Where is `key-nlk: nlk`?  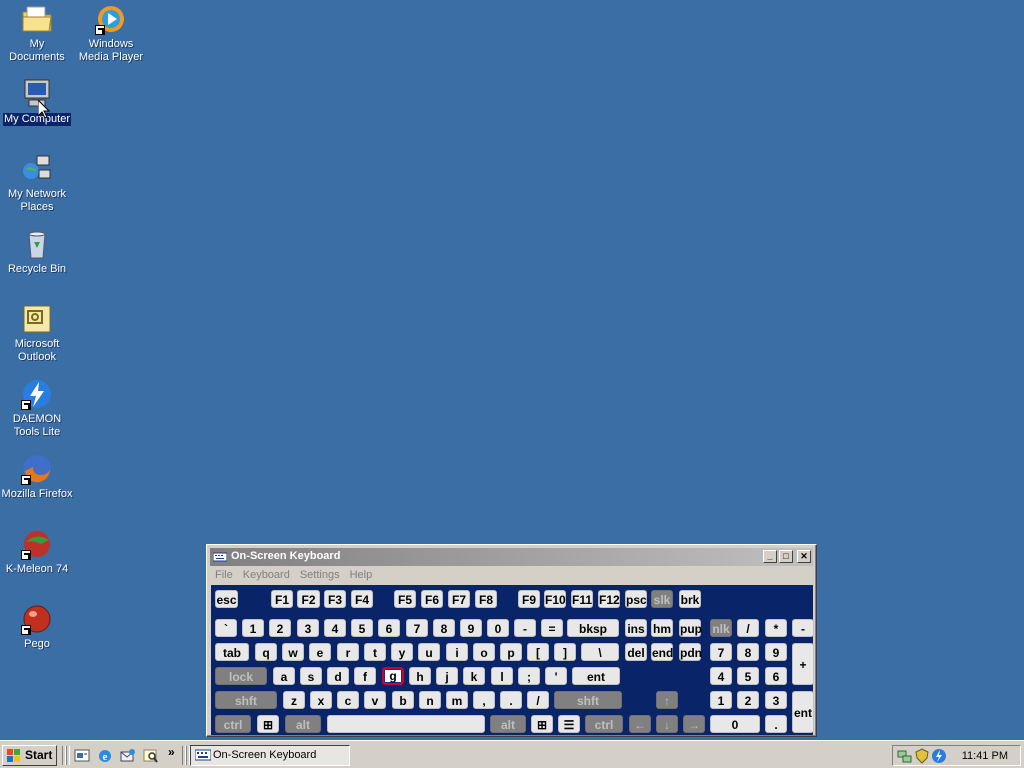
key-nlk: nlk is located at coordinates (721, 628).